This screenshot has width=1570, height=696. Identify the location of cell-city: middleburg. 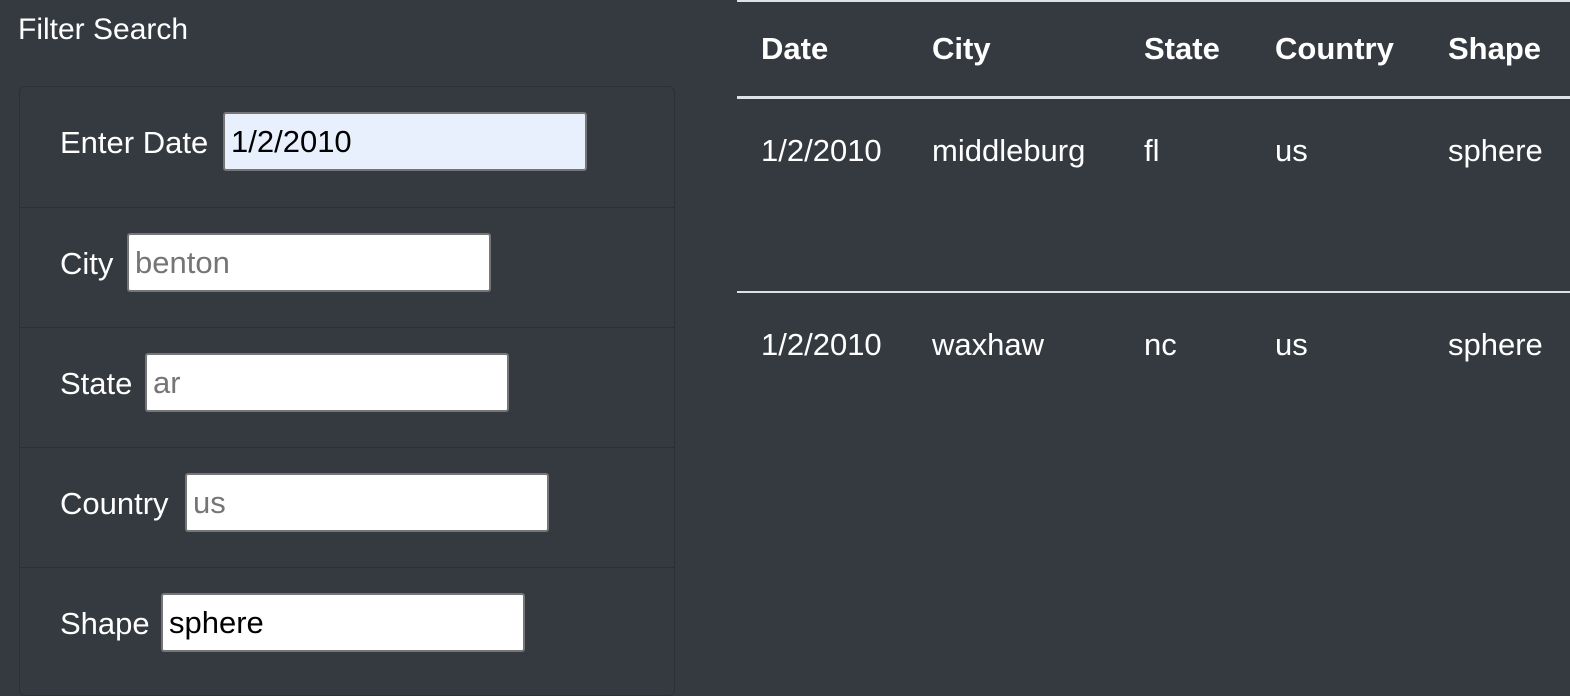
(1014, 195).